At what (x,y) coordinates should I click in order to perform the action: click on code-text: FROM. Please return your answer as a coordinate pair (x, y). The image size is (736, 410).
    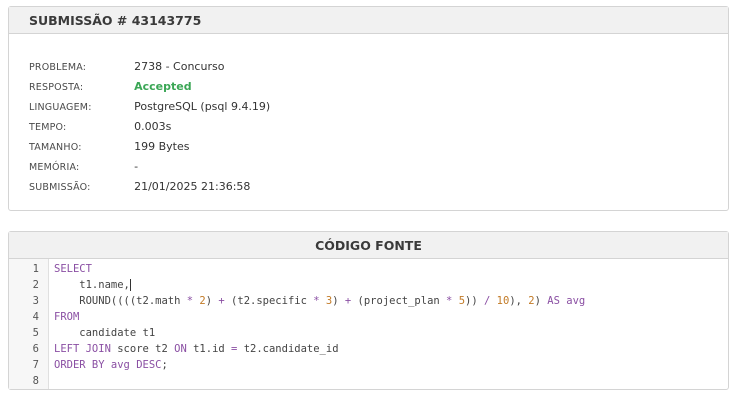
    Looking at the image, I should click on (66, 317).